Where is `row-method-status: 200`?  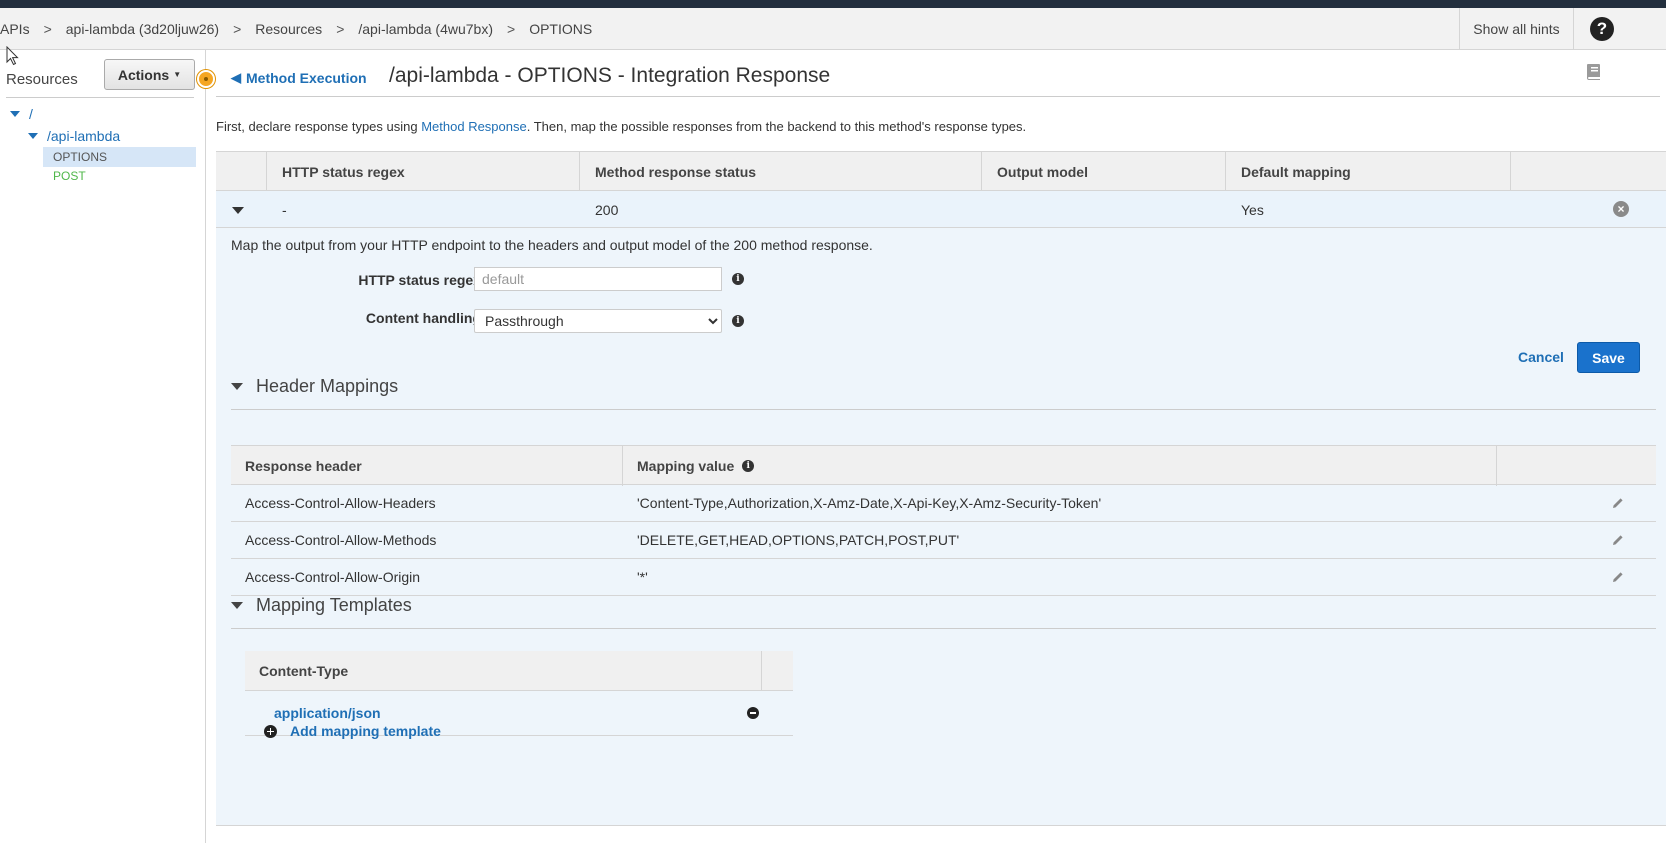
row-method-status: 200 is located at coordinates (607, 209).